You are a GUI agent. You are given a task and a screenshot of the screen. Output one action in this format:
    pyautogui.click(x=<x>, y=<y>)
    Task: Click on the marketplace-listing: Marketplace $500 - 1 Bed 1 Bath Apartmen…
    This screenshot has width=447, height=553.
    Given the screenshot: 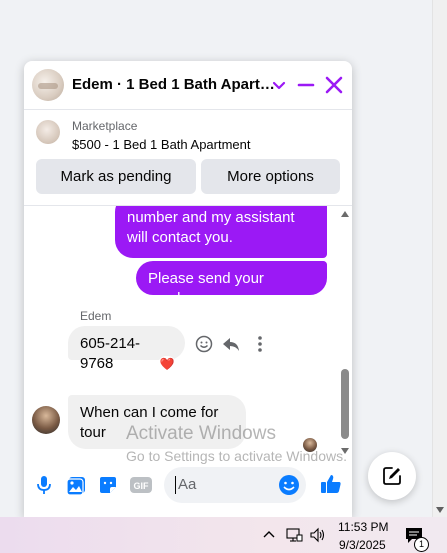 What is the action you would take?
    pyautogui.click(x=188, y=158)
    